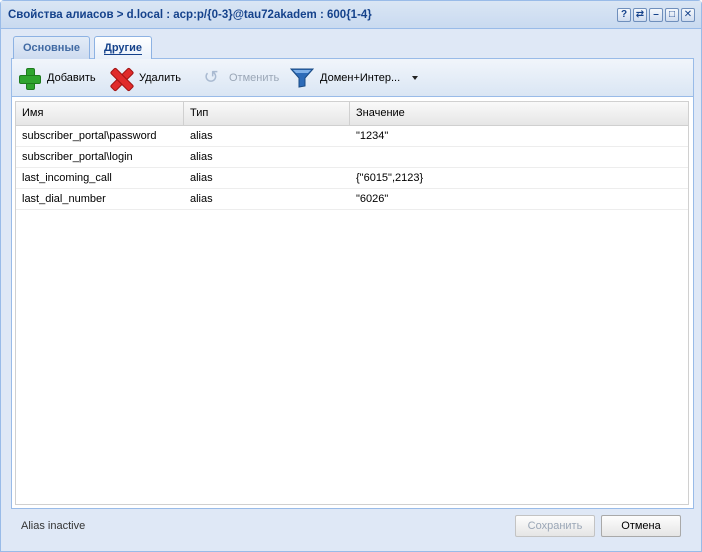 This screenshot has width=702, height=552. What do you see at coordinates (64, 199) in the screenshot?
I see `cell-name: last_dial_number` at bounding box center [64, 199].